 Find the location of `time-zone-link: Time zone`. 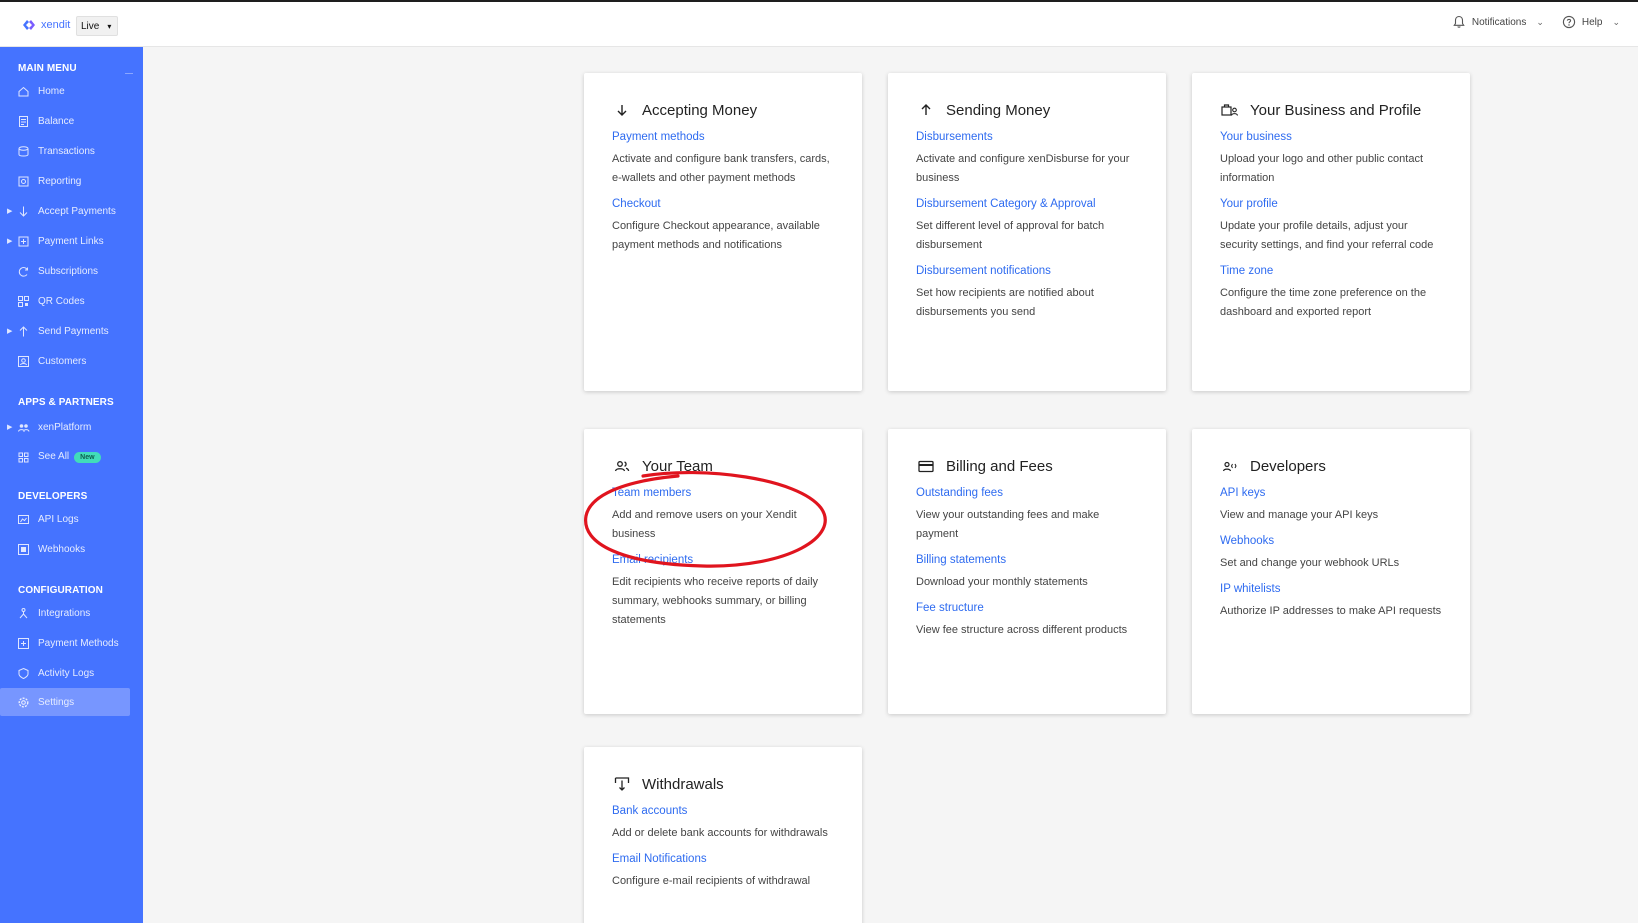

time-zone-link: Time zone is located at coordinates (1331, 271).